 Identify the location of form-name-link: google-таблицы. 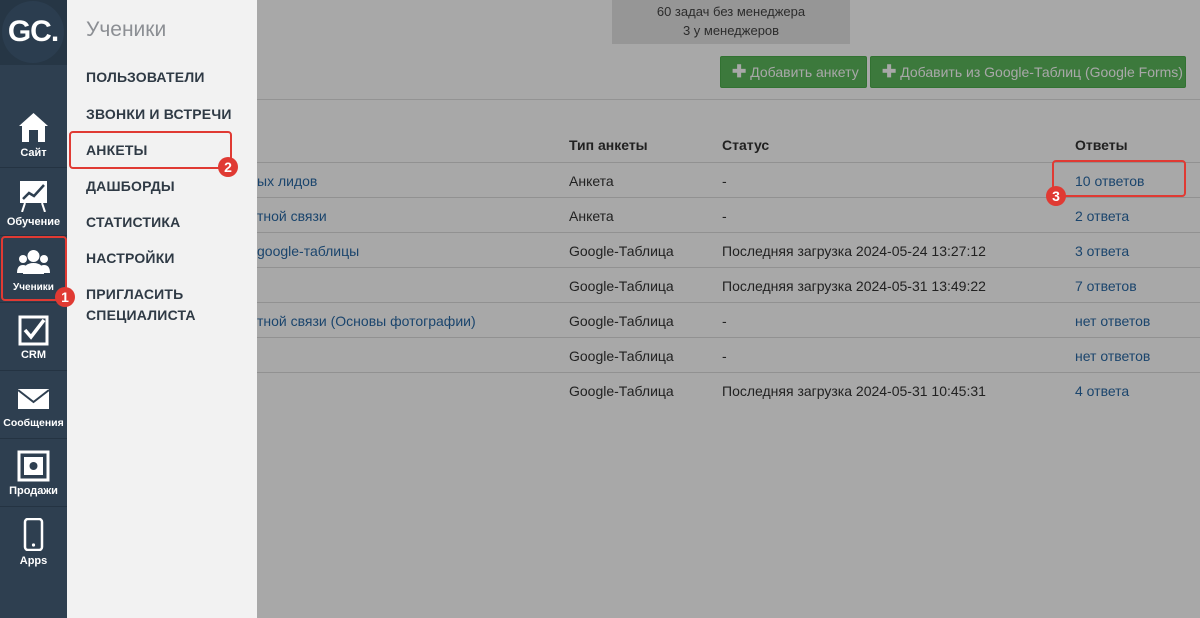
(308, 251).